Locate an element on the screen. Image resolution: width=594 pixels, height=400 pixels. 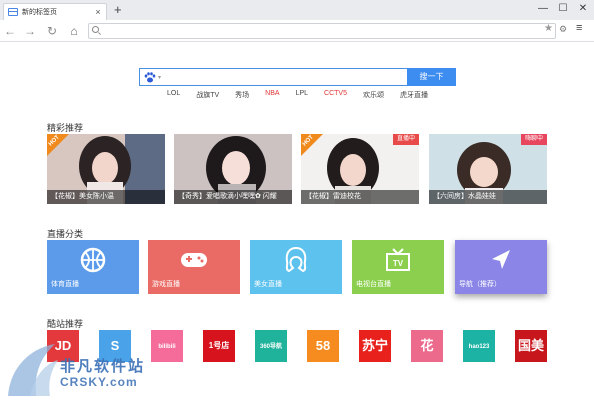
live-badge: 嗨聊中 is located at coordinates (533, 139).